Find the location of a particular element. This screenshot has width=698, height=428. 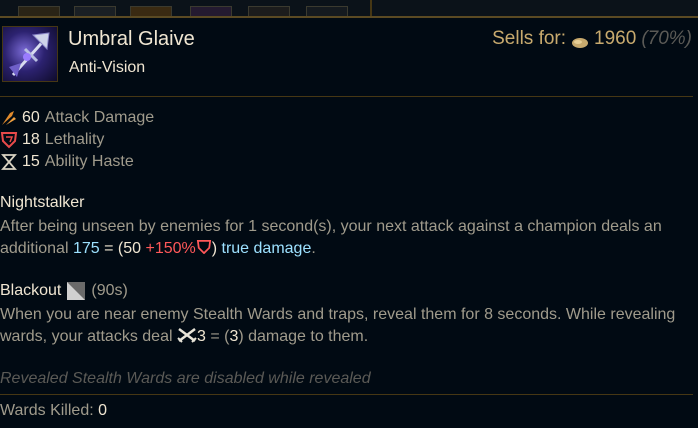

cooldown: (90s) is located at coordinates (109, 290).